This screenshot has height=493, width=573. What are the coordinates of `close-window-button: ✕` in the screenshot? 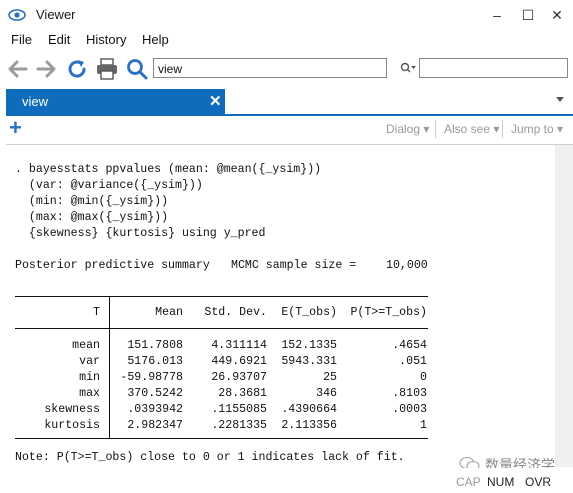 It's located at (557, 15).